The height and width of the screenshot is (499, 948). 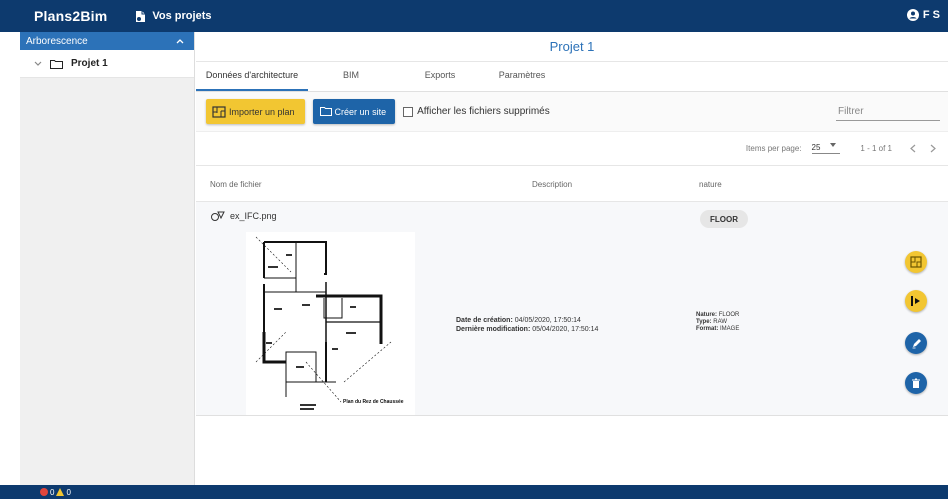 I want to click on nature-label: Nature:, so click(x=707, y=315).